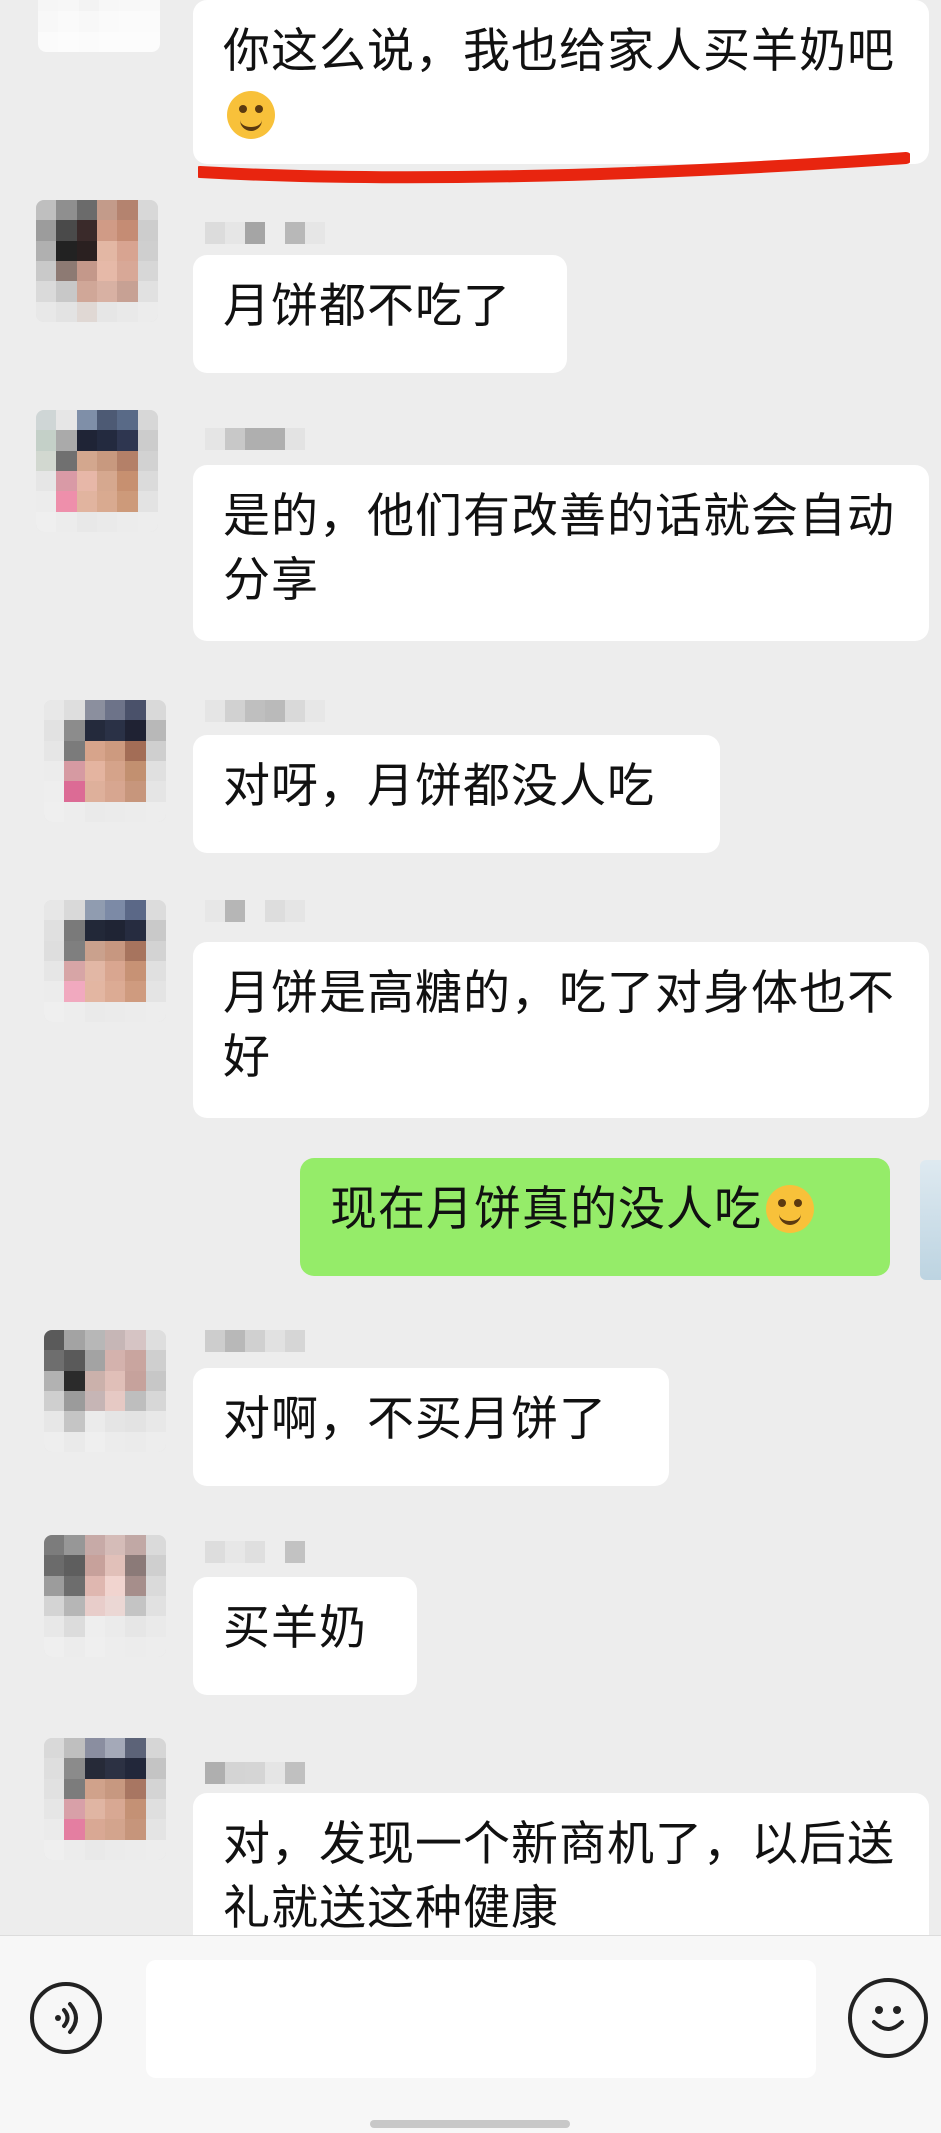 This screenshot has height=2133, width=941. Describe the element at coordinates (559, 1025) in the screenshot. I see `message-text: 月饼是高糖的，吃了对身体也不好` at that location.